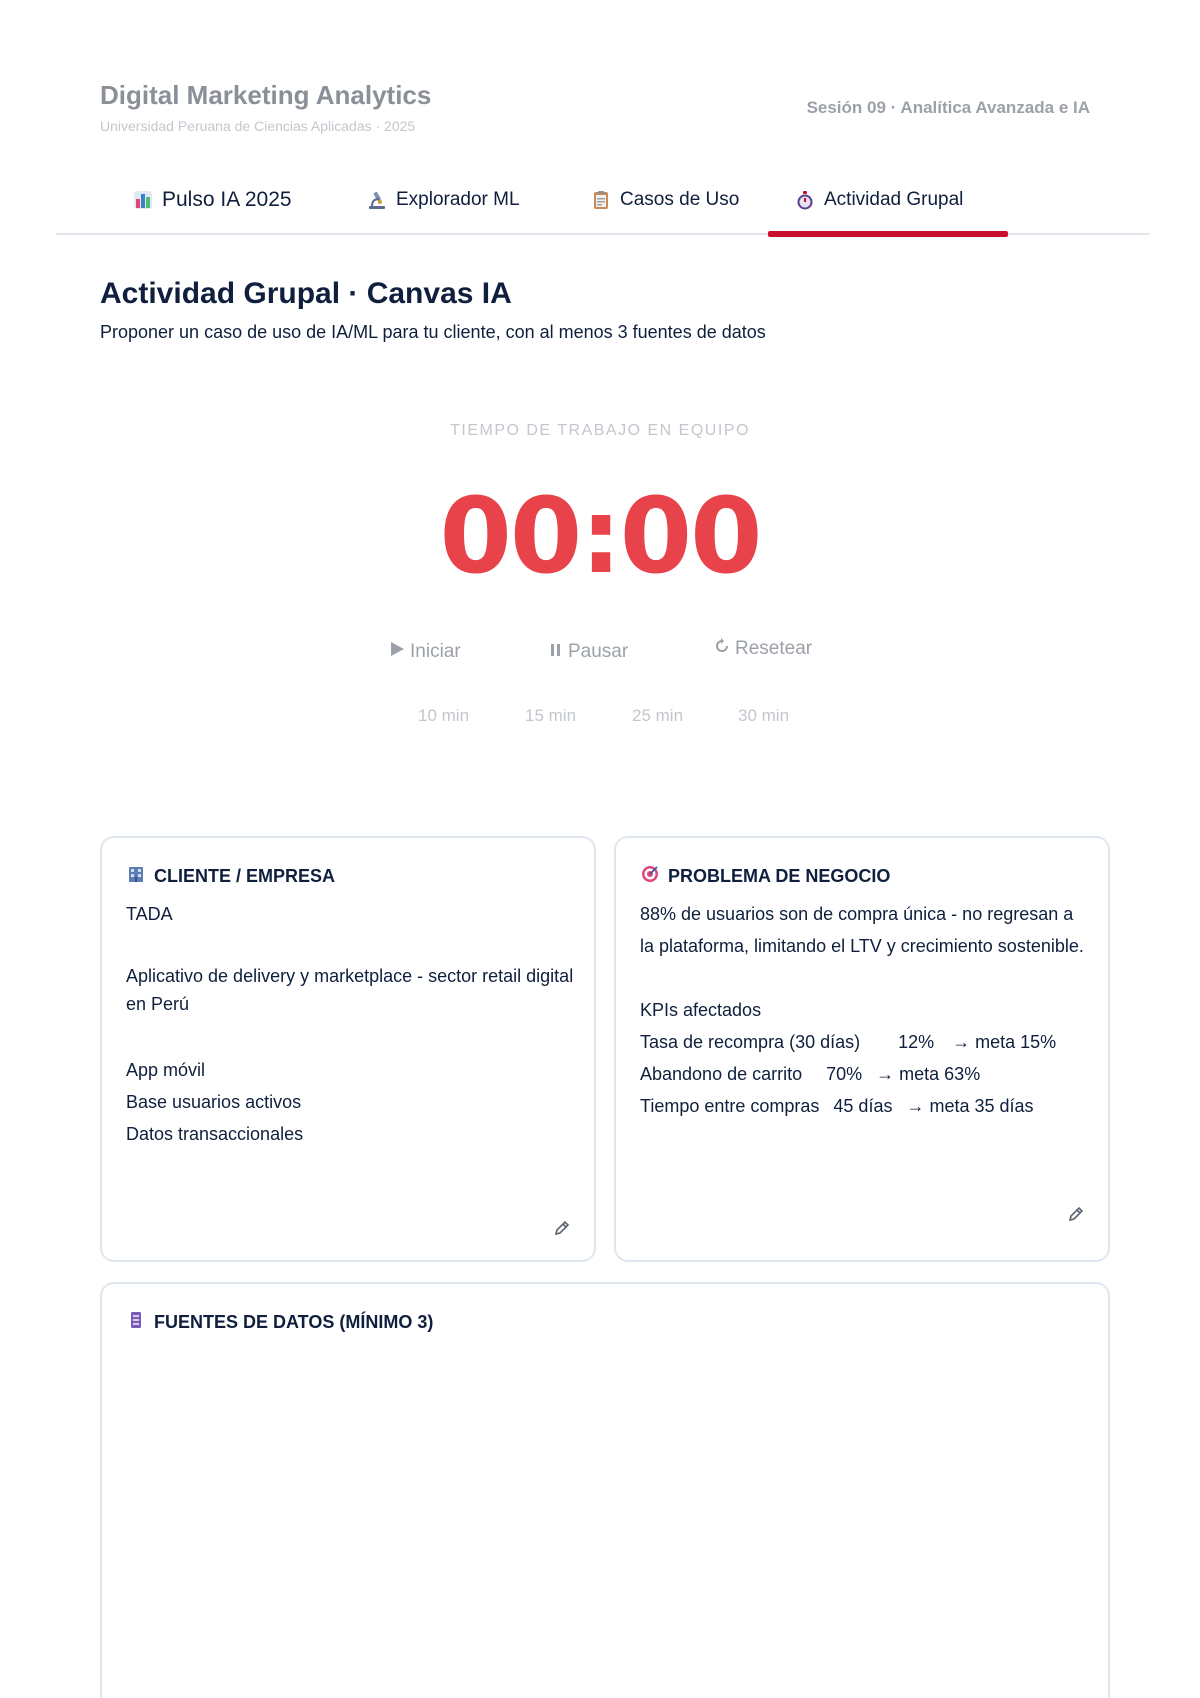 This screenshot has width=1200, height=1698. What do you see at coordinates (774, 648) in the screenshot?
I see `reset-label: Resetear` at bounding box center [774, 648].